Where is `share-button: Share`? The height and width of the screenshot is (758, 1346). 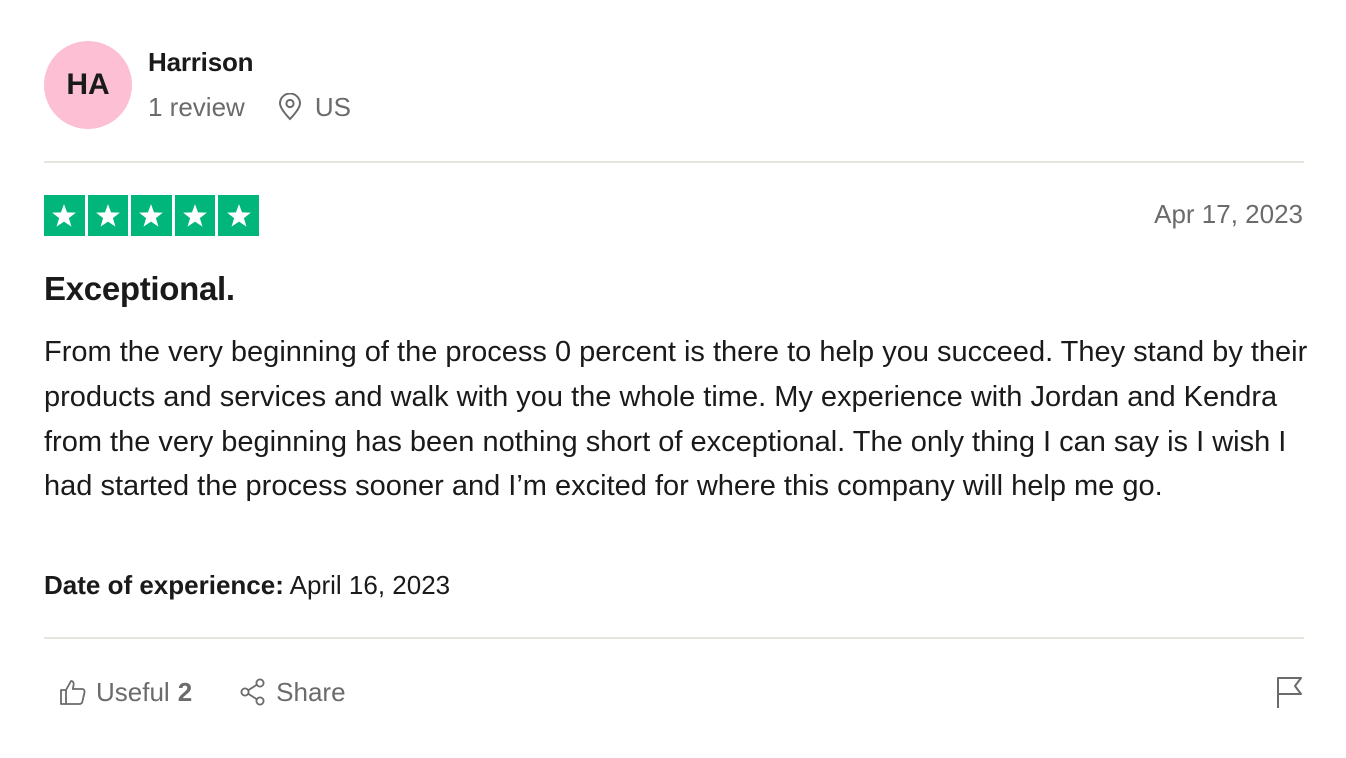 share-button: Share is located at coordinates (292, 692).